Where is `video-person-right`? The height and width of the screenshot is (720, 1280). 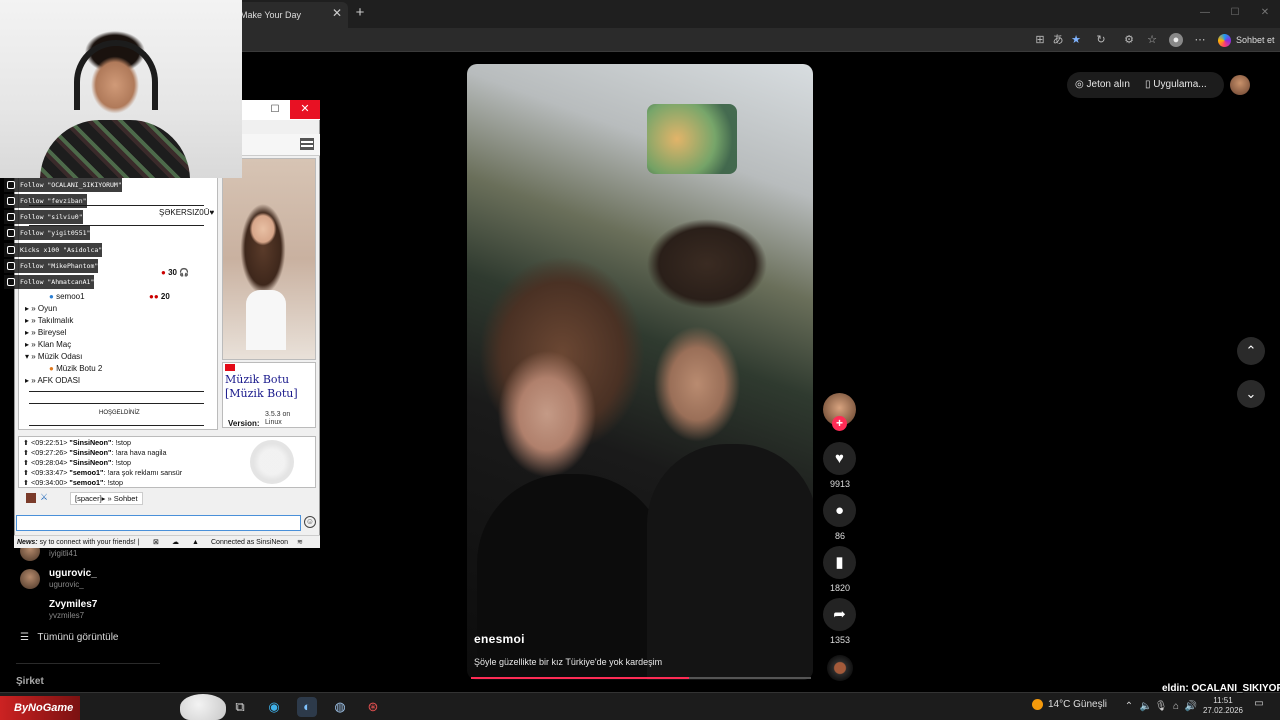
video-person-right is located at coordinates (730, 562).